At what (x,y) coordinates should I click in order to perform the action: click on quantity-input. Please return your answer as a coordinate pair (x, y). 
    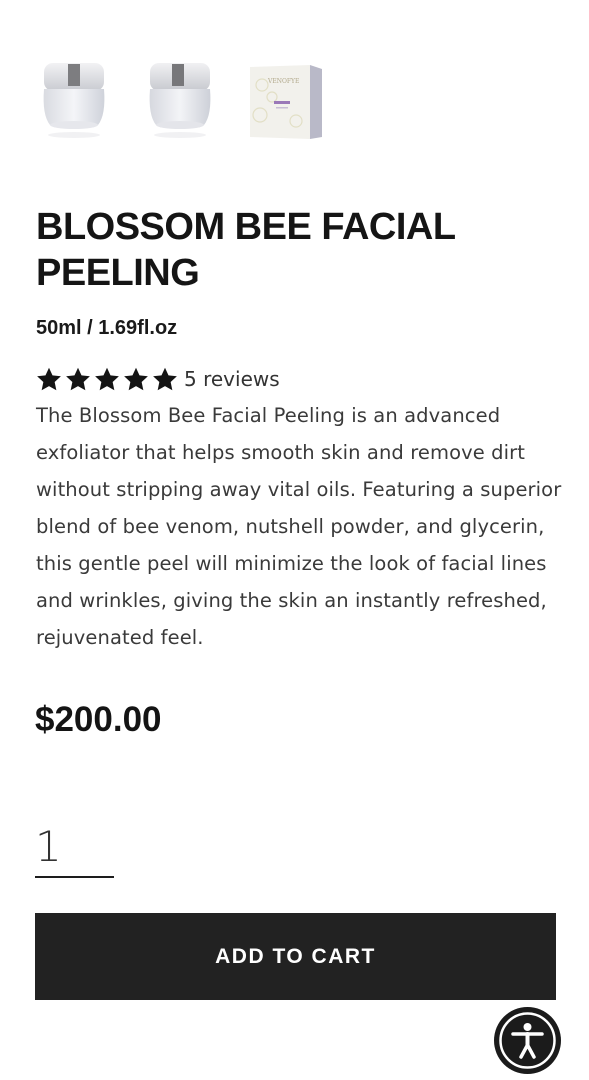
    Looking at the image, I should click on (74, 846).